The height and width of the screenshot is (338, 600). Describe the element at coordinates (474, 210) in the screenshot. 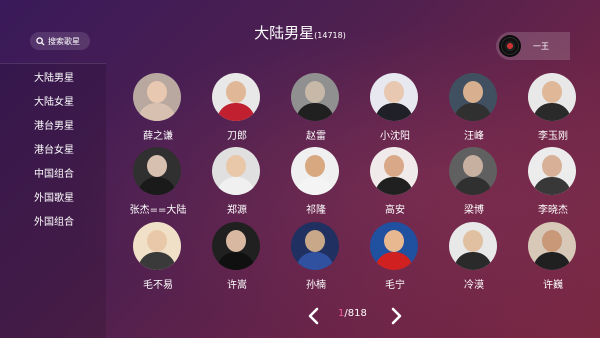

I see `singer-name: 梁博` at that location.